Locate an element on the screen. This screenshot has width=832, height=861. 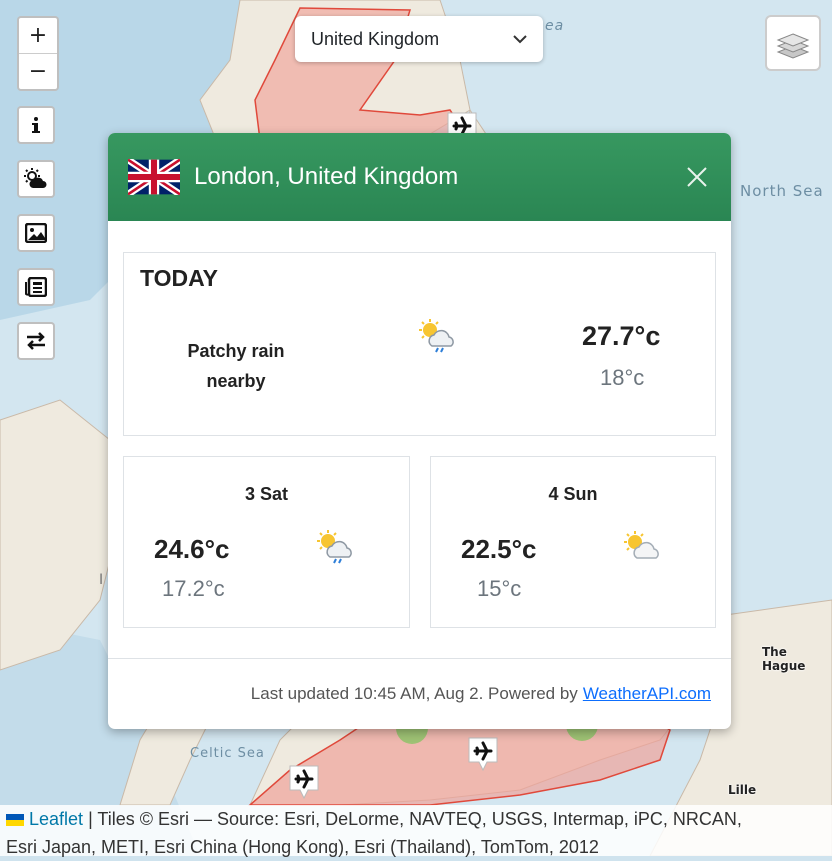
last-updated-text: Last updated 10:45 AM, Aug 2. Powered by is located at coordinates (414, 693).